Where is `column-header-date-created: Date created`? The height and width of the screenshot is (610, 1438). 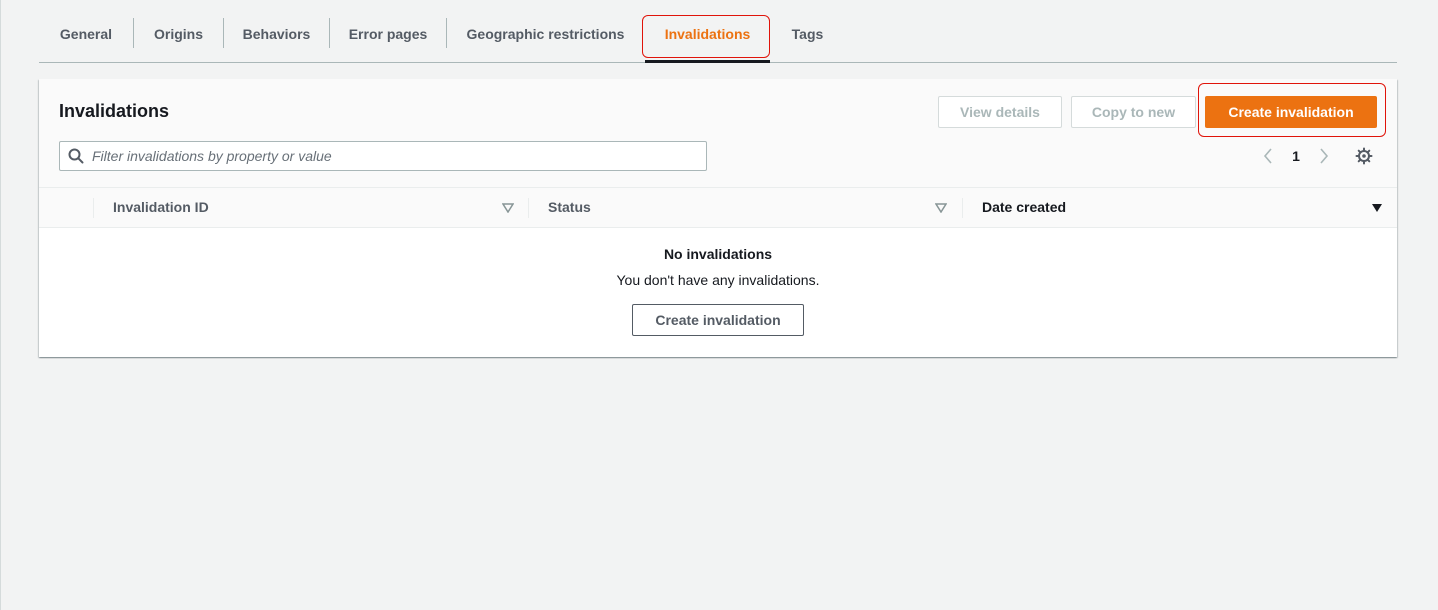
column-header-date-created: Date created is located at coordinates (1024, 207).